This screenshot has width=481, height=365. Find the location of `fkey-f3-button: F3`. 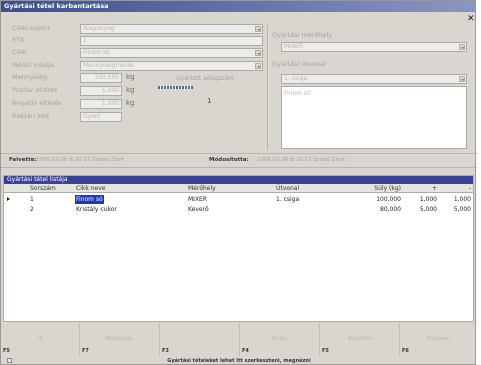

fkey-f3-button: F3 is located at coordinates (200, 339).